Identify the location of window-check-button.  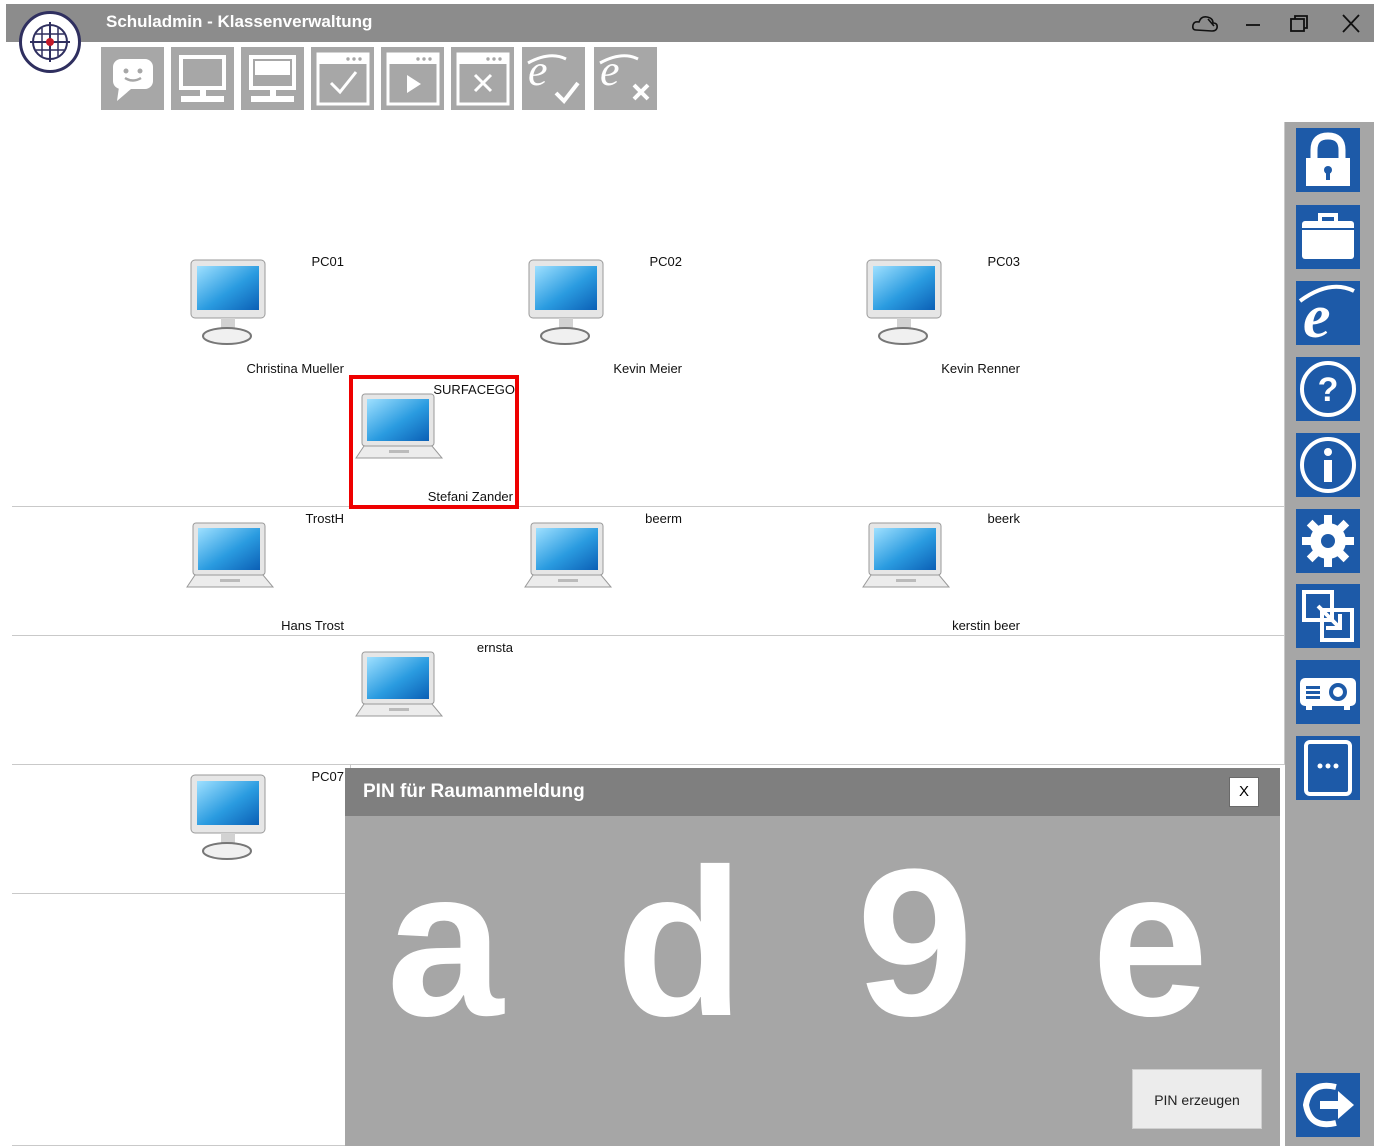
(342, 78).